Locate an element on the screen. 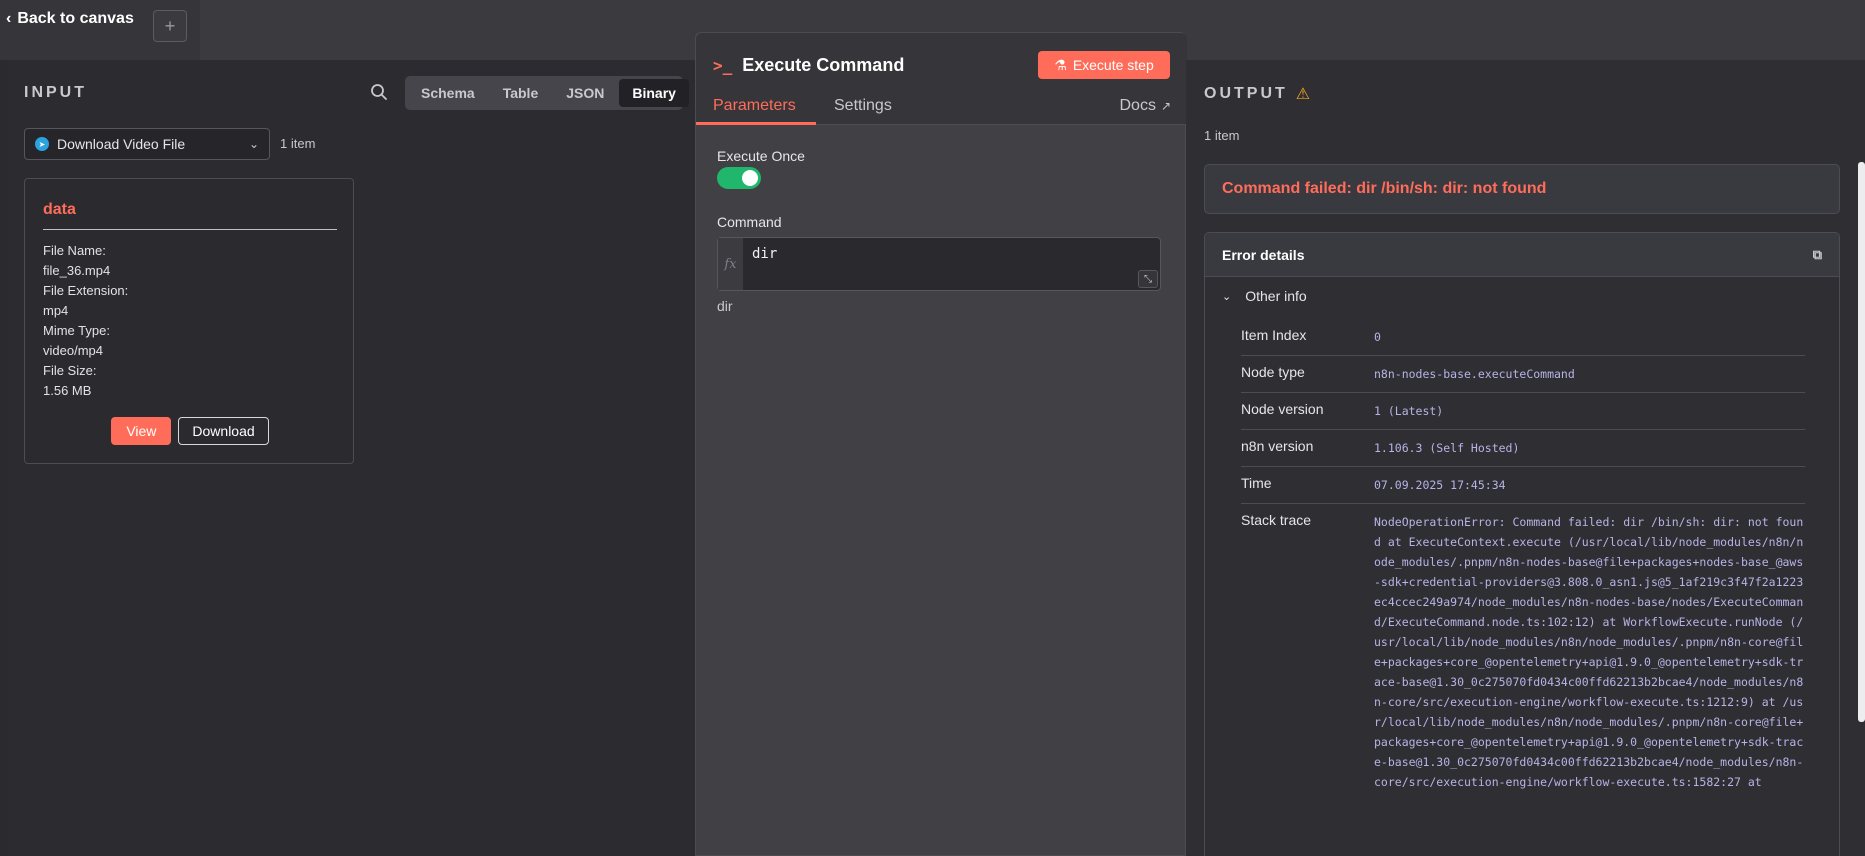 This screenshot has width=1865, height=856. tab-json: JSON is located at coordinates (585, 93).